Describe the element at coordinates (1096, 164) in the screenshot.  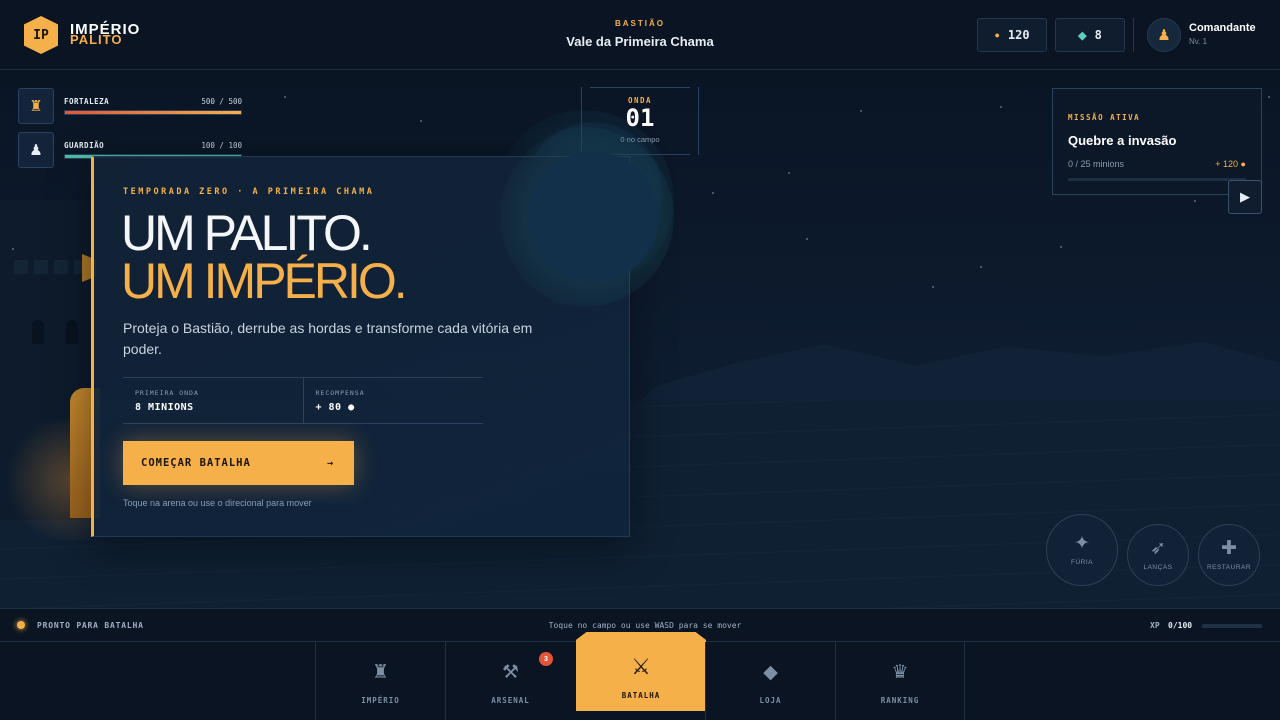
I see `mission-progress: 0 / 25 minions` at that location.